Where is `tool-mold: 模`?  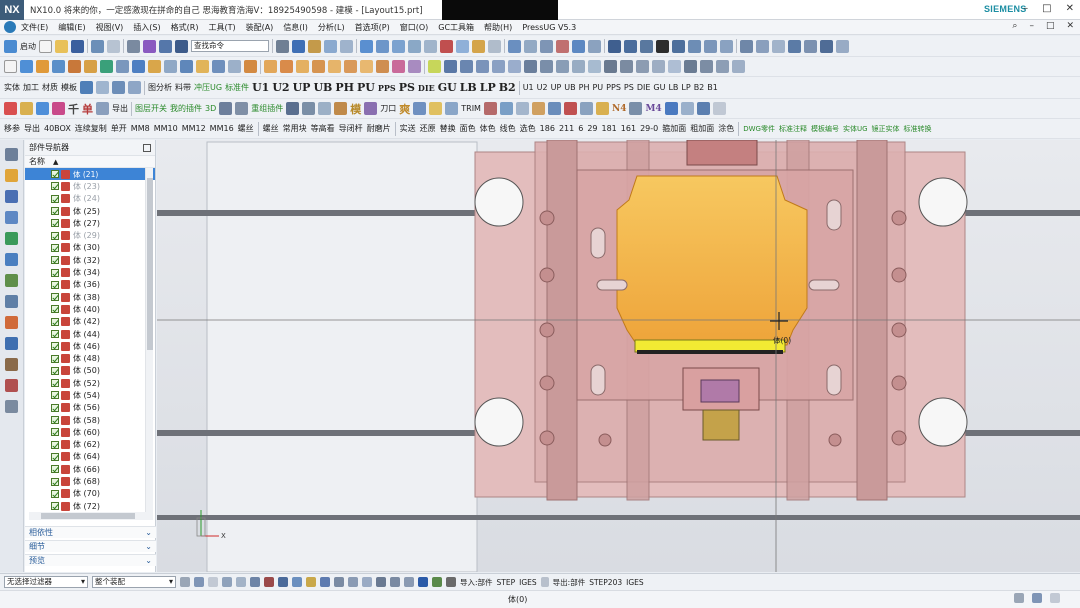
tool-mold: 模 is located at coordinates (355, 109).